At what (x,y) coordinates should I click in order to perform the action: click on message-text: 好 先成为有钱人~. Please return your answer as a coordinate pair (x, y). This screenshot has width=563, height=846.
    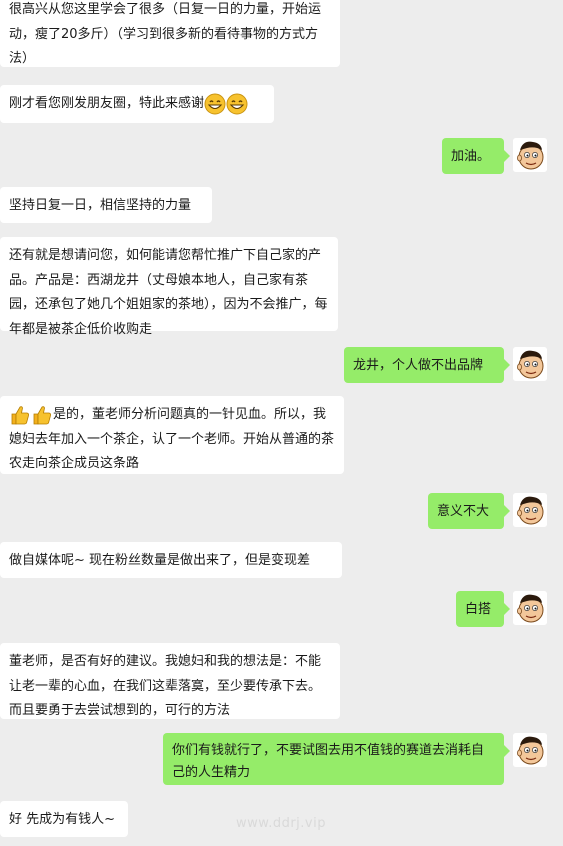
    Looking at the image, I should click on (62, 819).